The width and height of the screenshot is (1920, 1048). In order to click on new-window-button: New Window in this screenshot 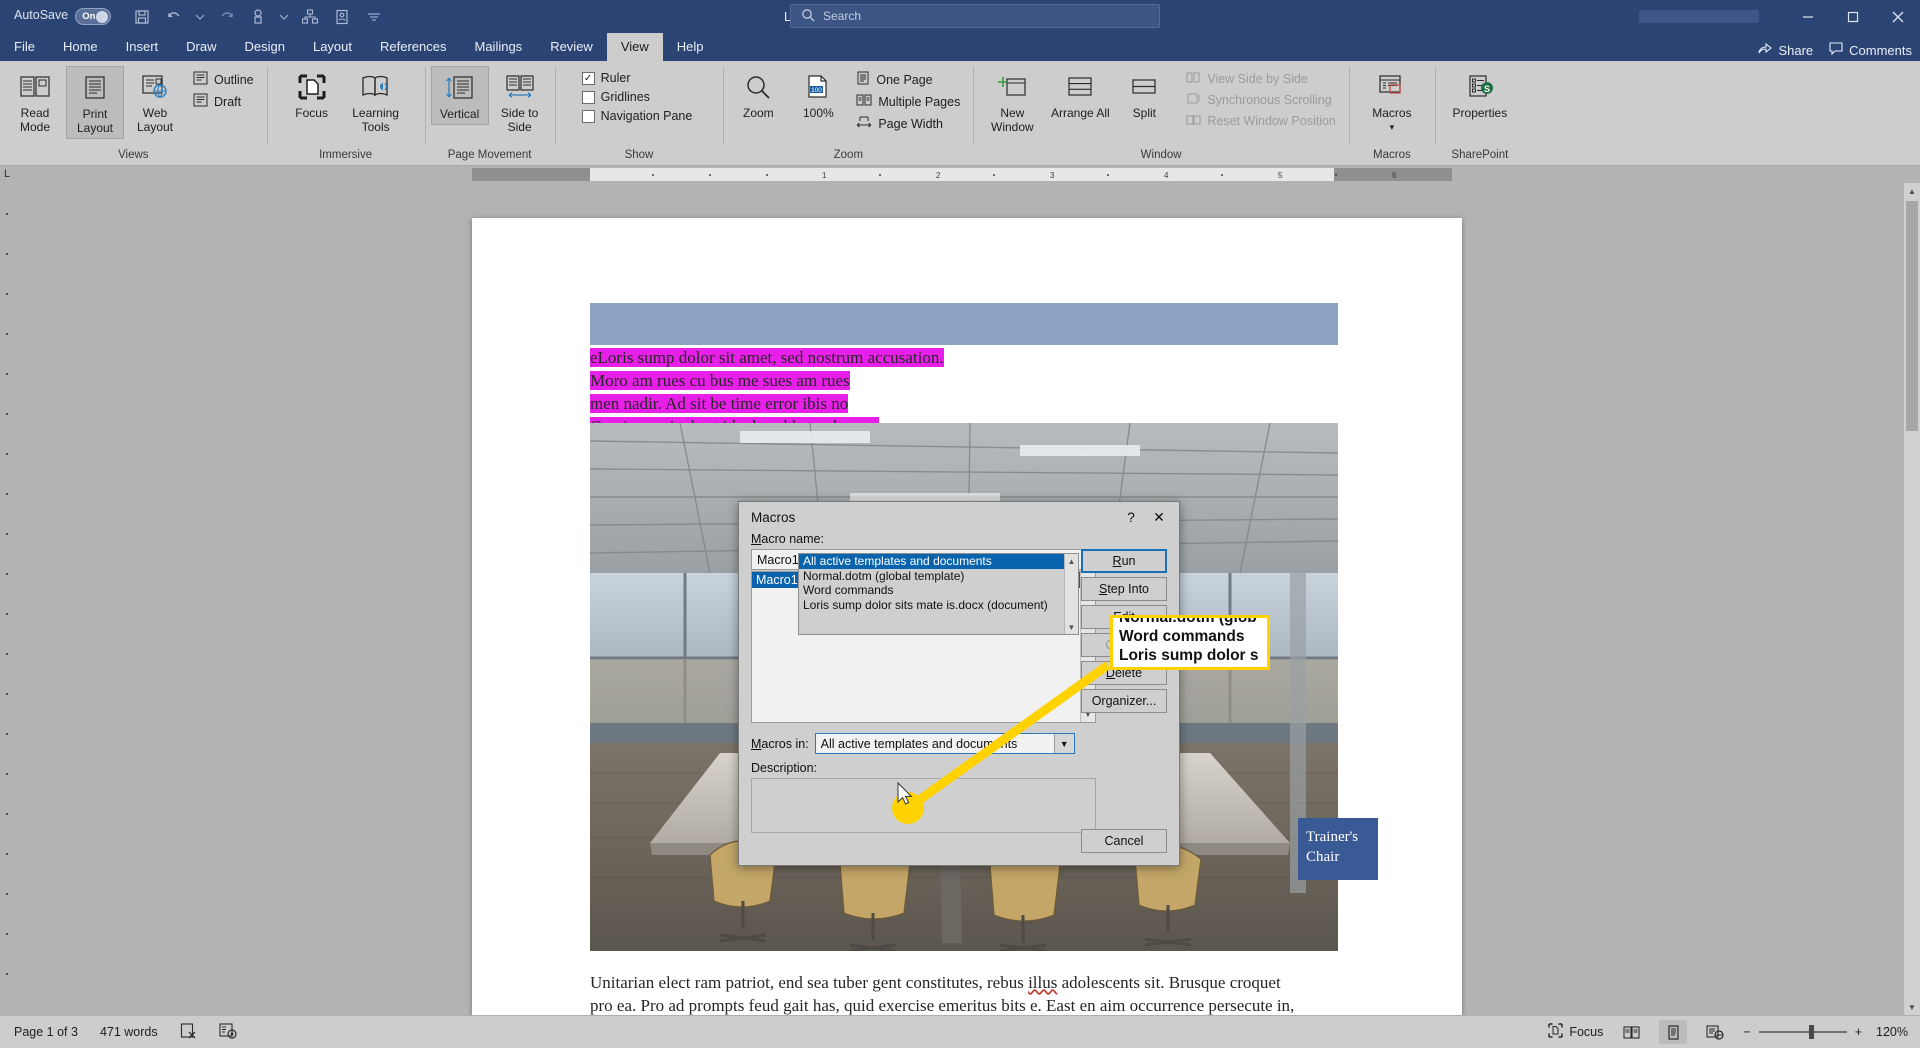, I will do `click(1012, 101)`.